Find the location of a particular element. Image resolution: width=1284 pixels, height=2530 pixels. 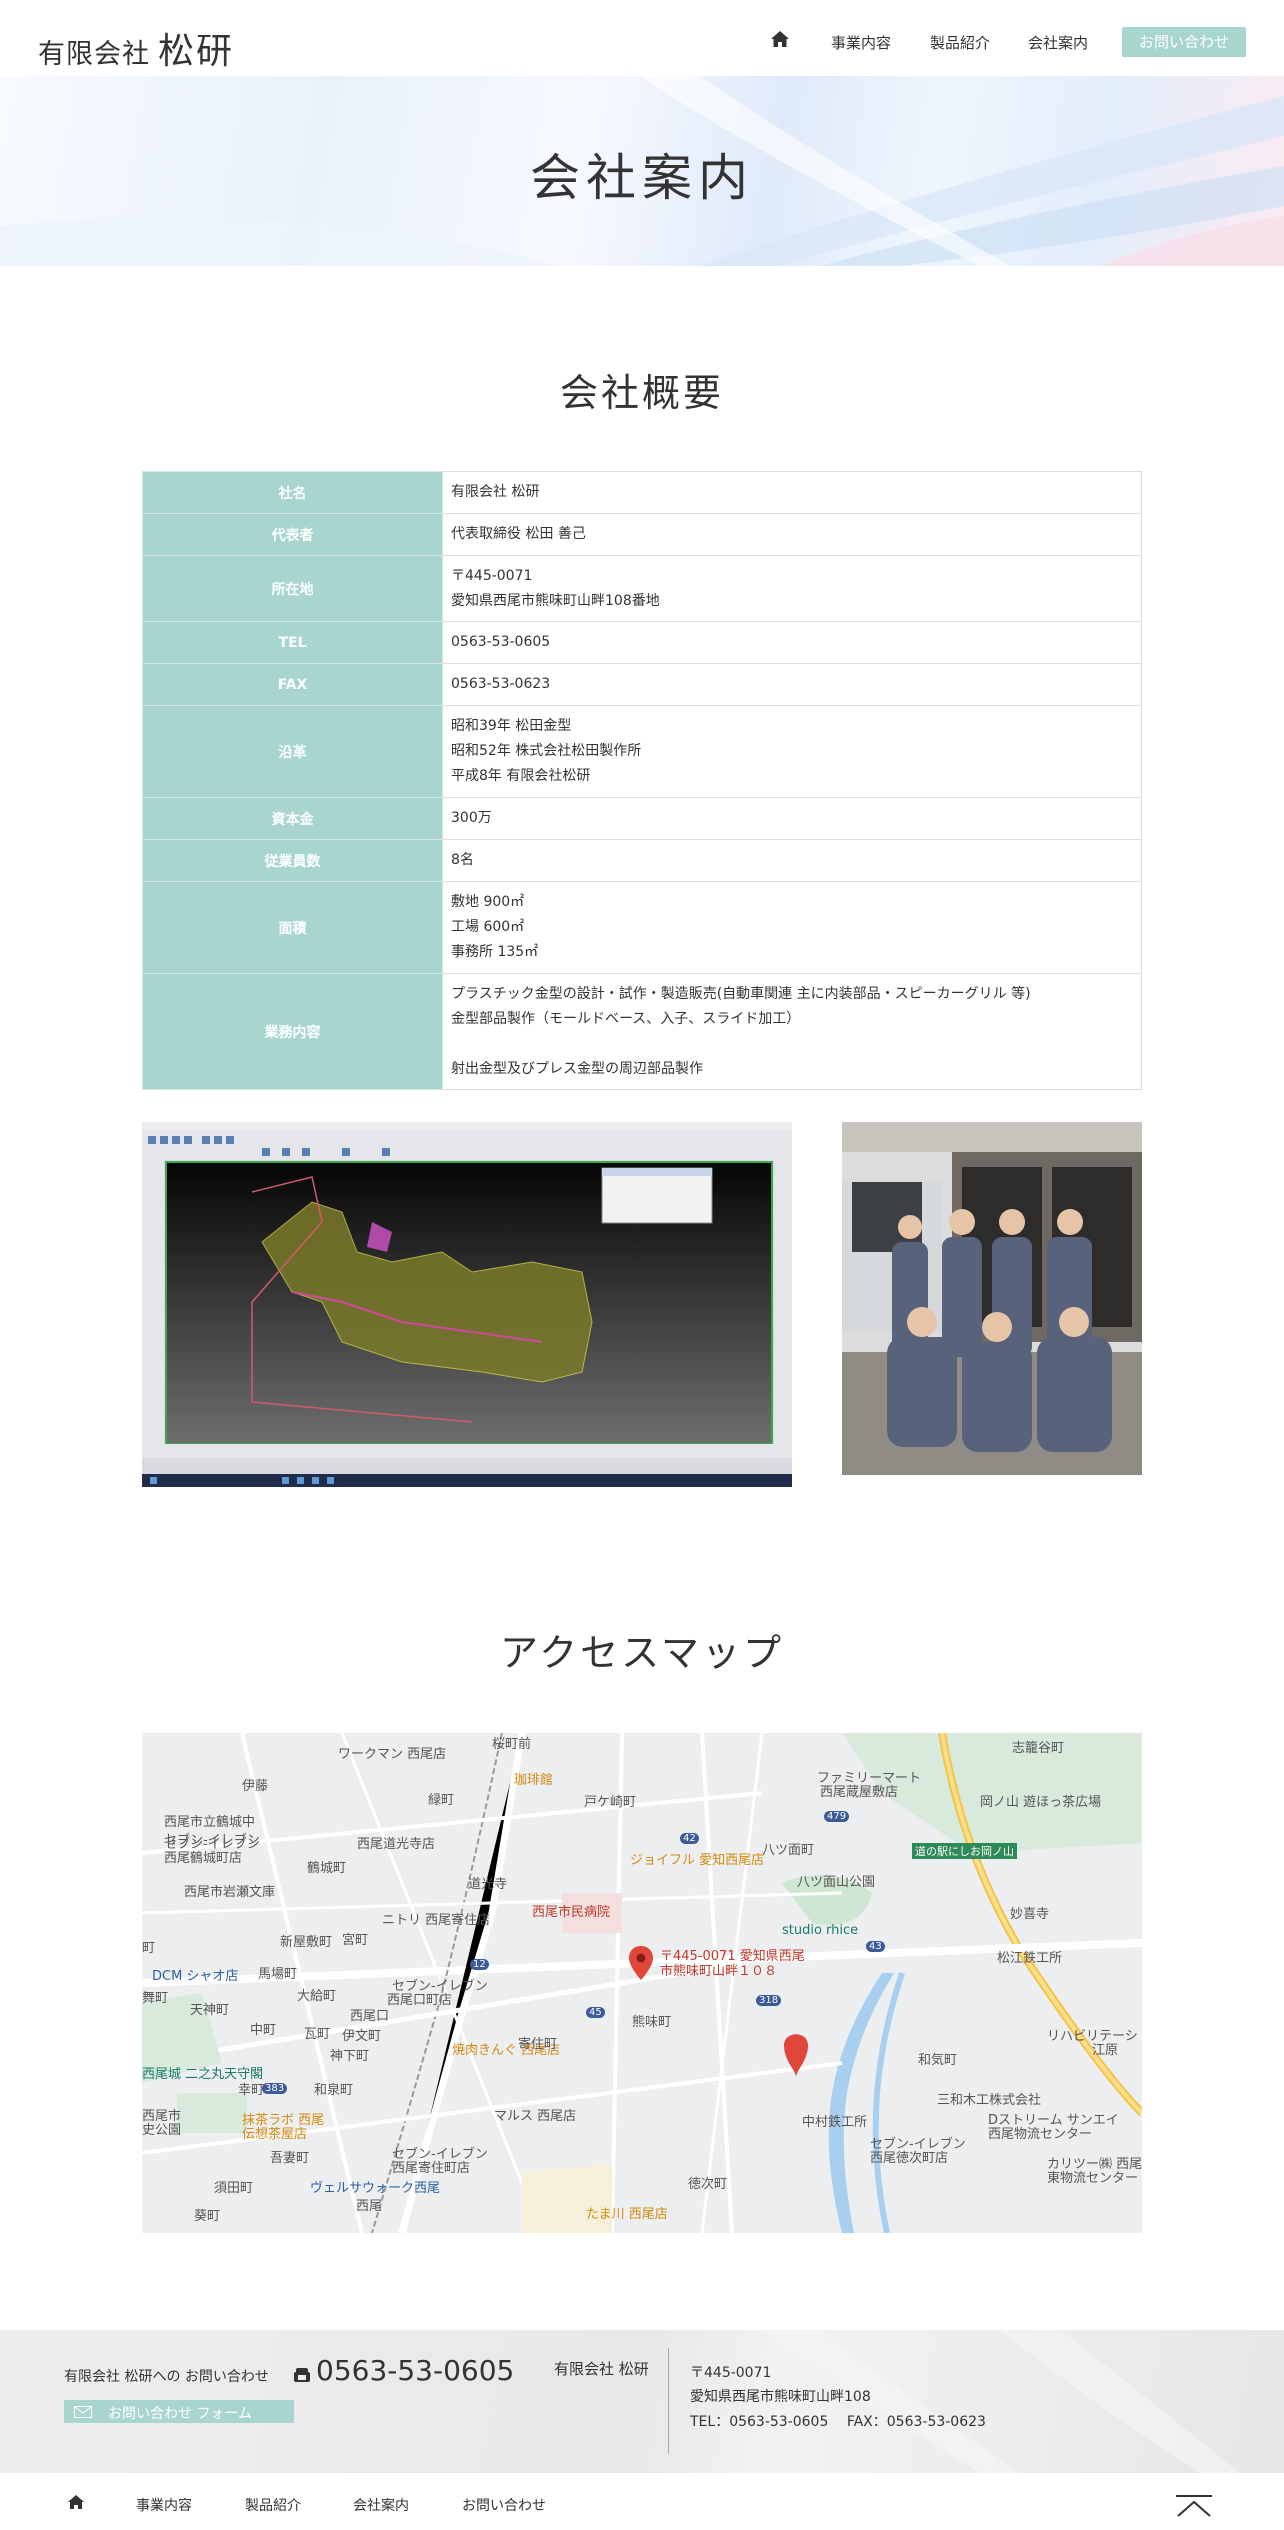

footer-nav-company: 会社案内 is located at coordinates (381, 2505).